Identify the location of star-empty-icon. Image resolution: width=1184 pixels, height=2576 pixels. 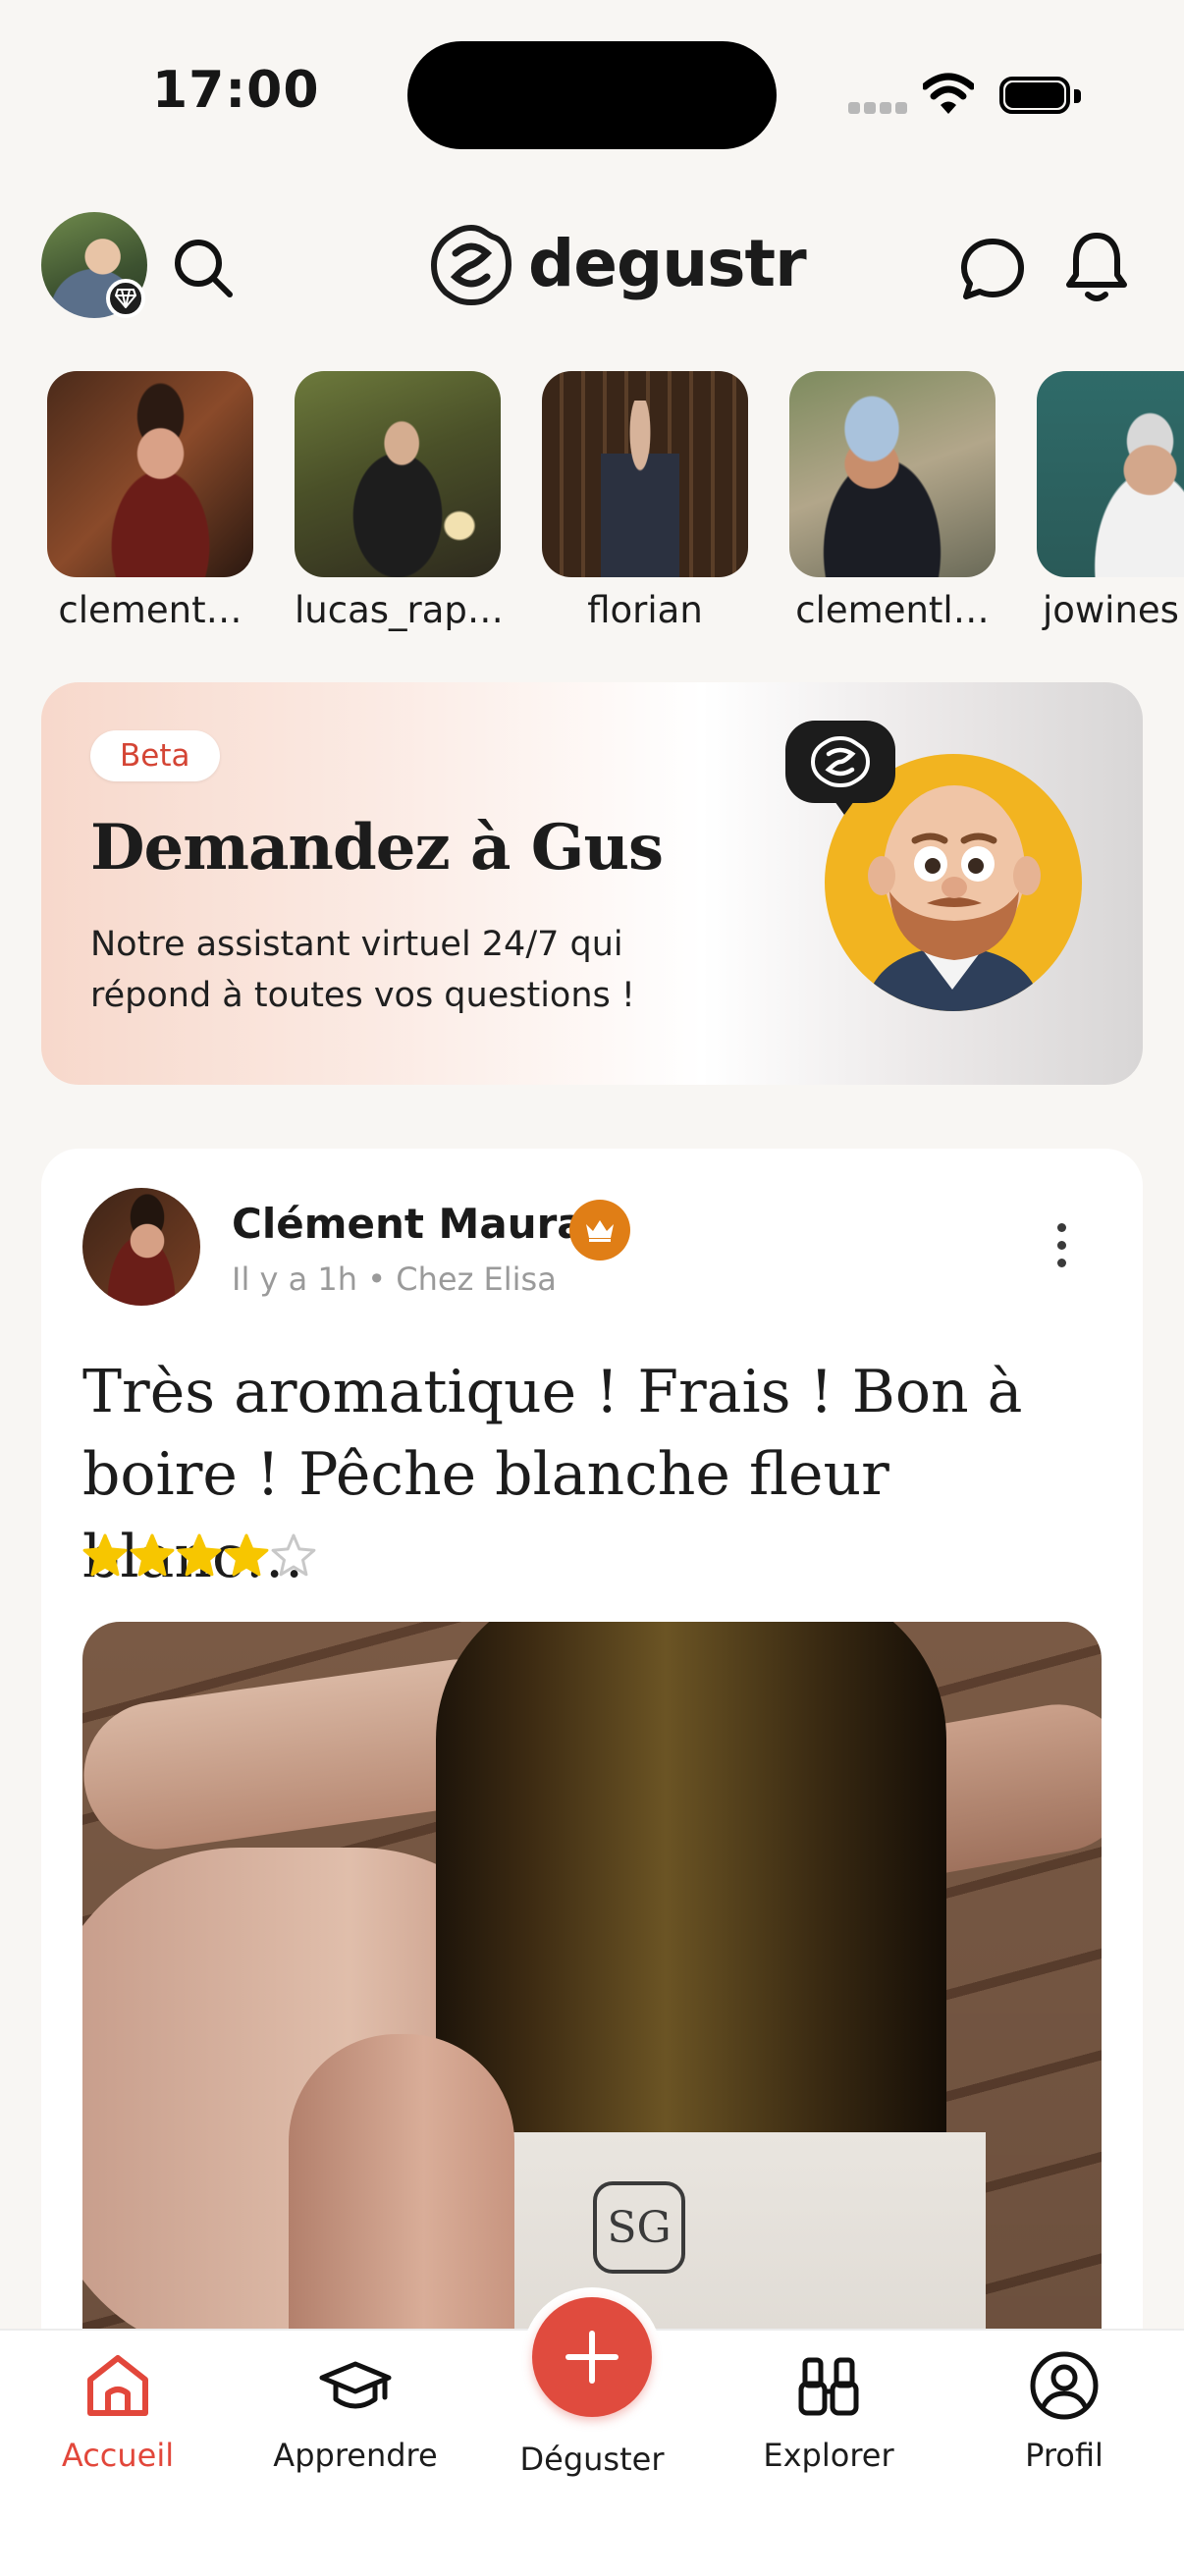
(293, 1555).